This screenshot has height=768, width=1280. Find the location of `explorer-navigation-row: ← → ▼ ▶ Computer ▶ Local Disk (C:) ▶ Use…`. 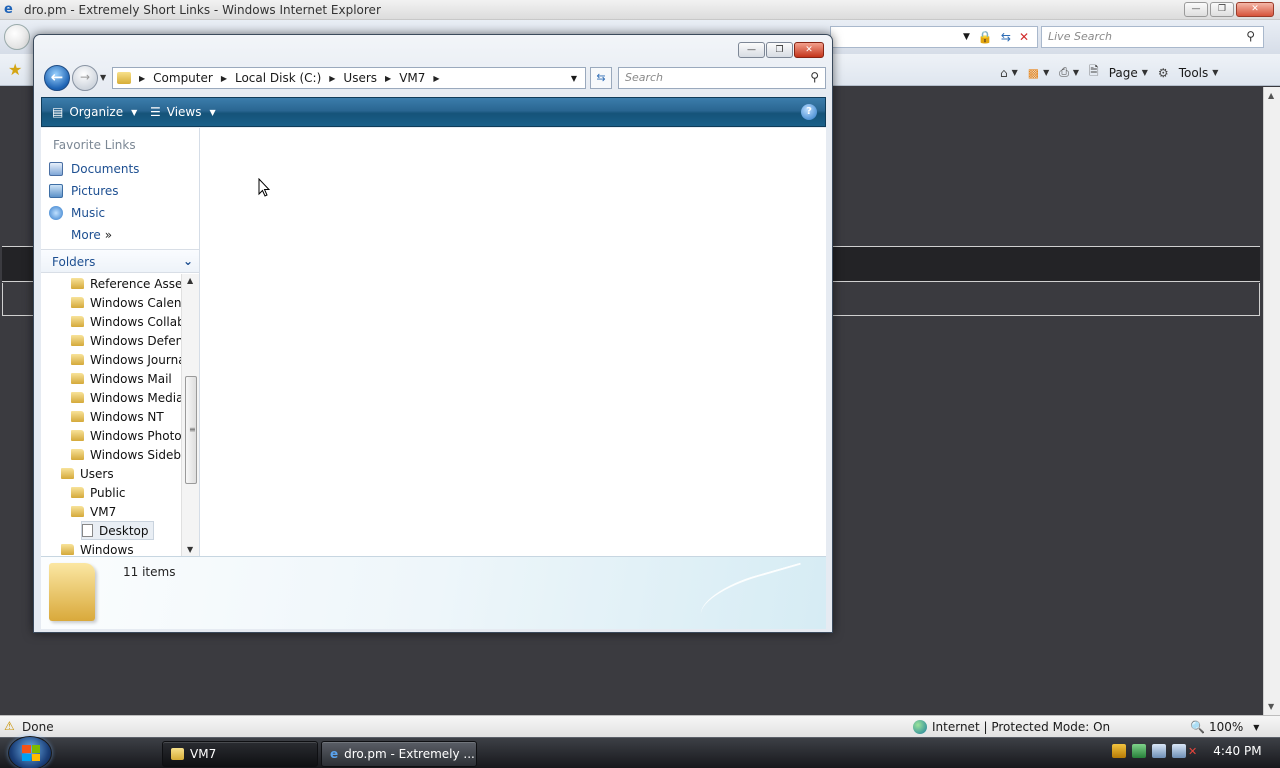

explorer-navigation-row: ← → ▼ ▶ Computer ▶ Local Disk (C:) ▶ Use… is located at coordinates (434, 78).